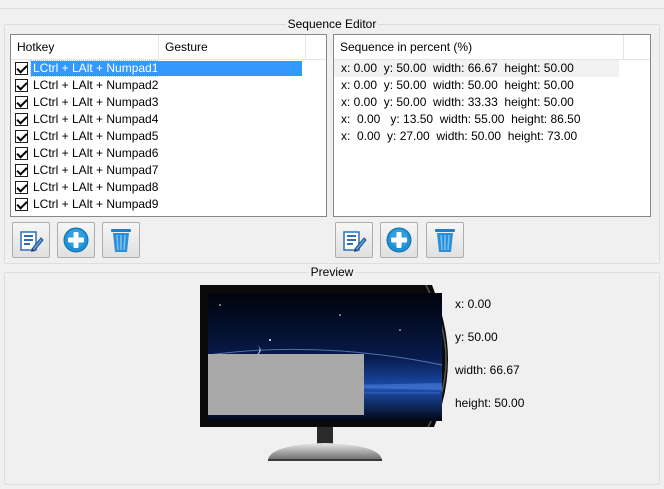 This screenshot has width=664, height=489. I want to click on hotkey-row: LCtrl + LAlt + Numpad6, so click(168, 153).